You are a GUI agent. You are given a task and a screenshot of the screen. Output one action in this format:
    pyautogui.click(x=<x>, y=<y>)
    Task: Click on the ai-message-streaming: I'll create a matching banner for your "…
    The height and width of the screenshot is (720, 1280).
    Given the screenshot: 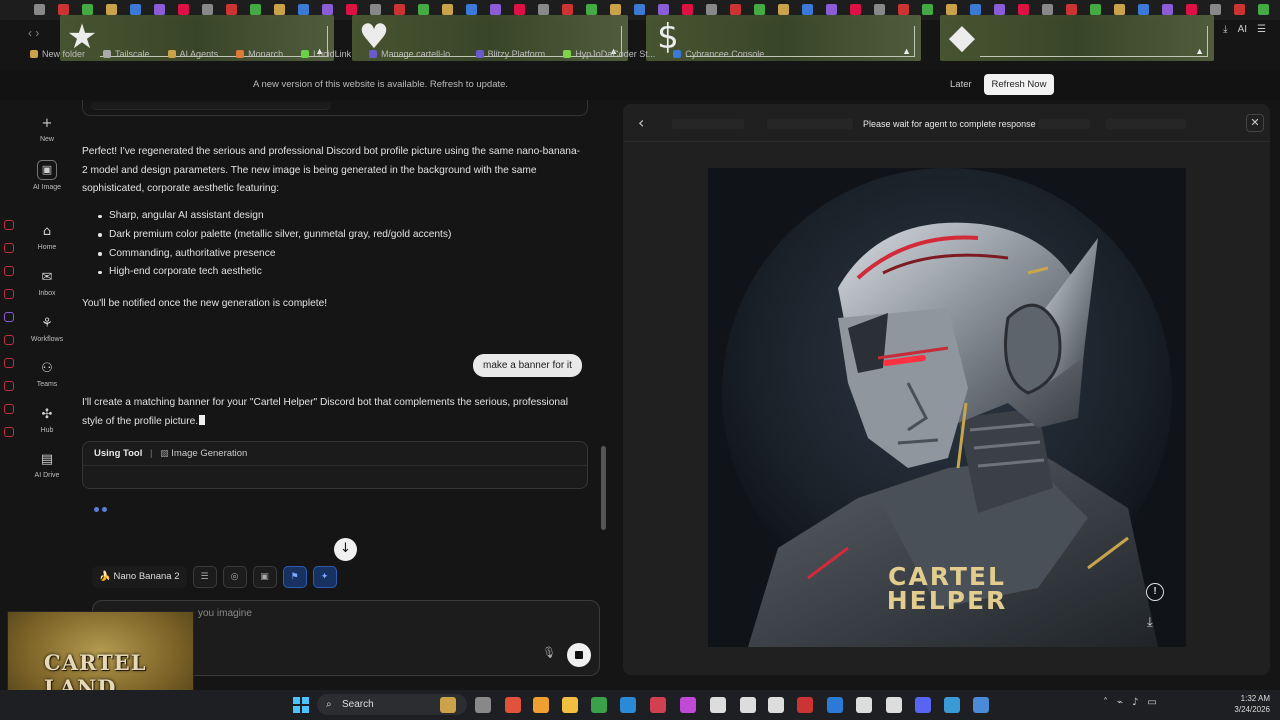 What is the action you would take?
    pyautogui.click(x=332, y=412)
    